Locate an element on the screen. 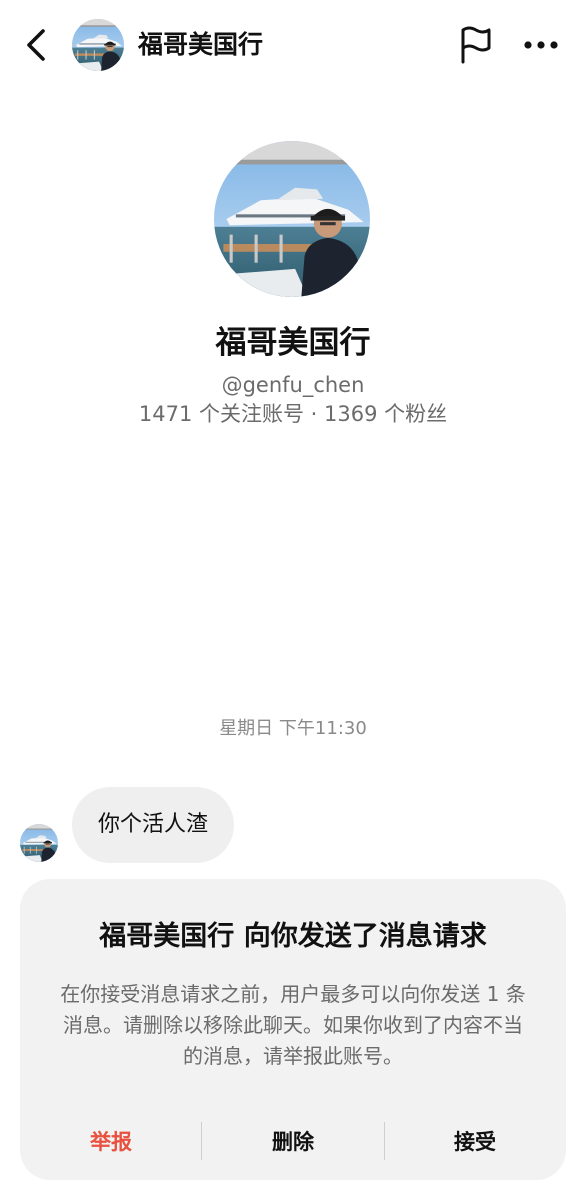 The image size is (586, 1200). report-button: 举报 is located at coordinates (111, 1141).